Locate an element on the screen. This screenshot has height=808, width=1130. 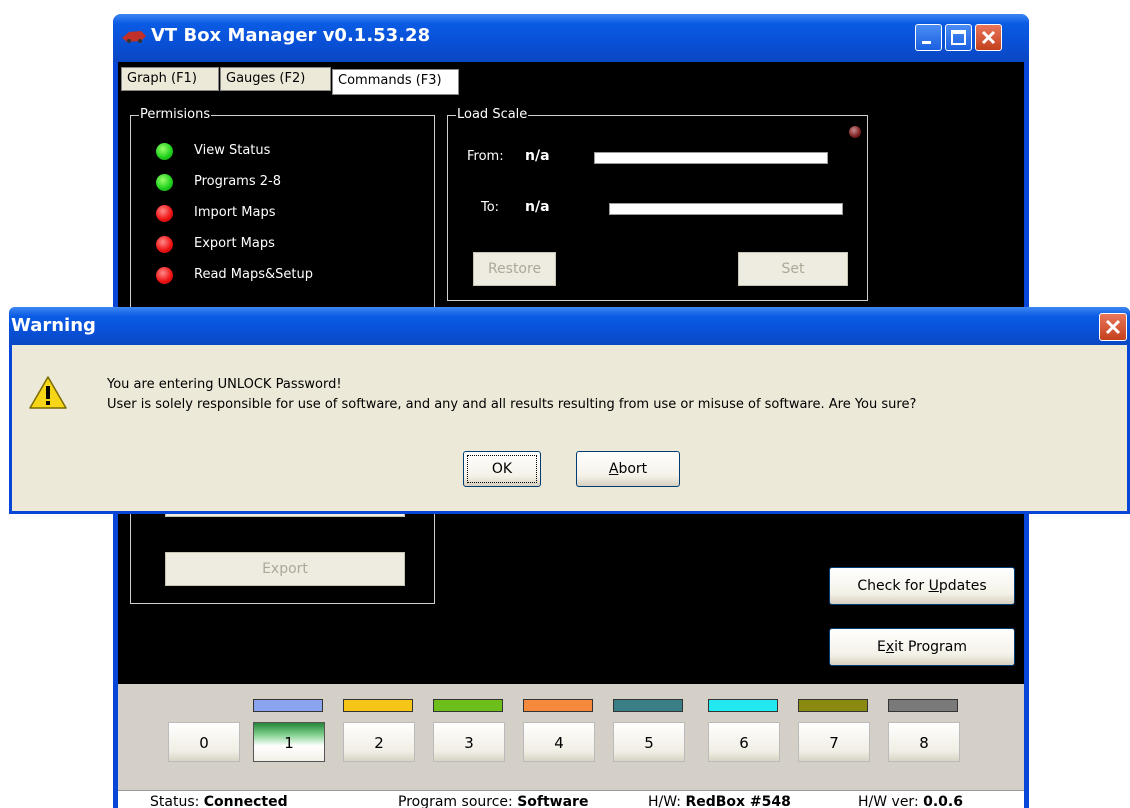
perm-label: View Status is located at coordinates (232, 150).